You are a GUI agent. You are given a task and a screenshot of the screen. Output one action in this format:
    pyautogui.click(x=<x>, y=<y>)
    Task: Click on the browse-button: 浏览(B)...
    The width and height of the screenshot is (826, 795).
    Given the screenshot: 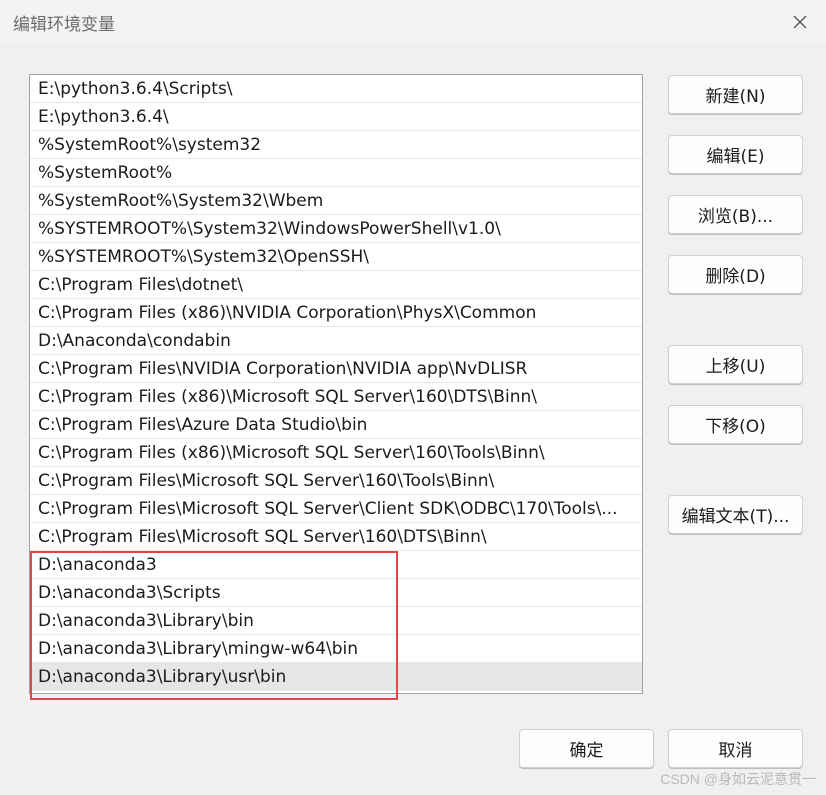 What is the action you would take?
    pyautogui.click(x=735, y=214)
    